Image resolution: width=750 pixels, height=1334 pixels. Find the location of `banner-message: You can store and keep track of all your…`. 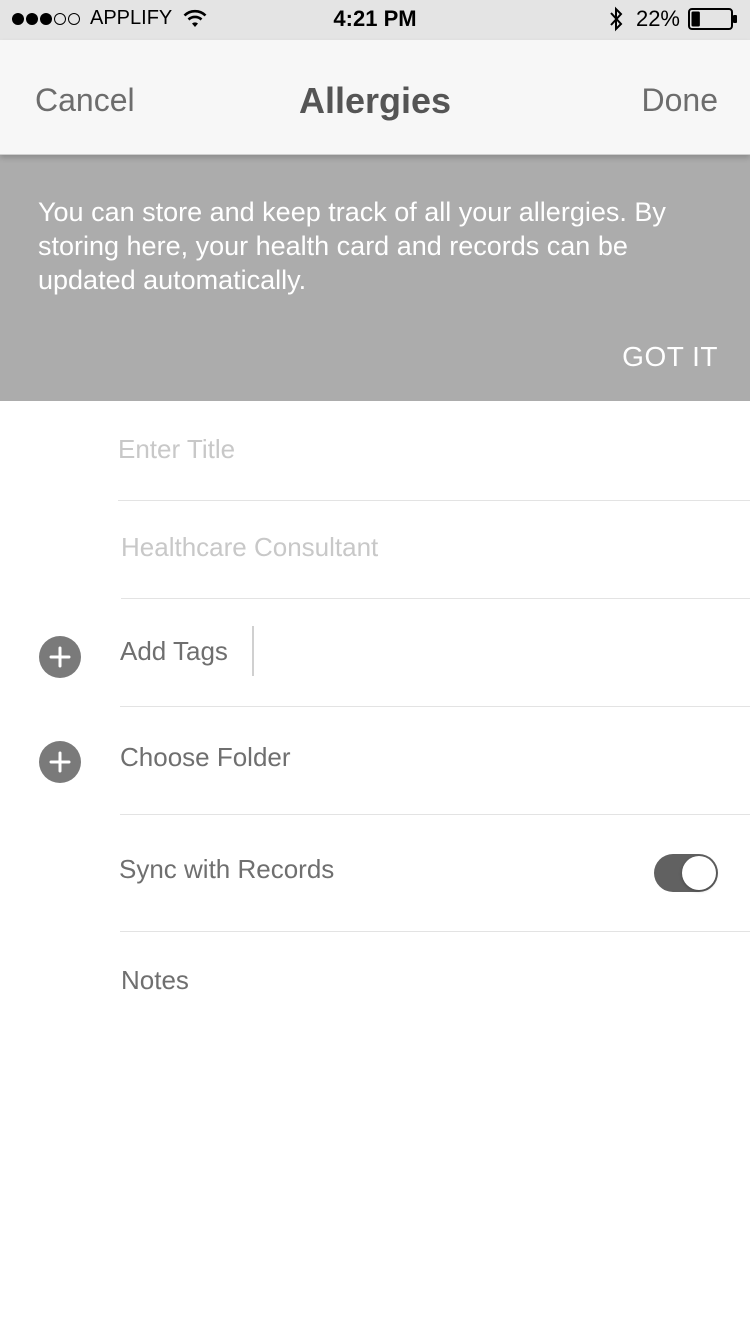

banner-message: You can store and keep track of all your… is located at coordinates (352, 246).